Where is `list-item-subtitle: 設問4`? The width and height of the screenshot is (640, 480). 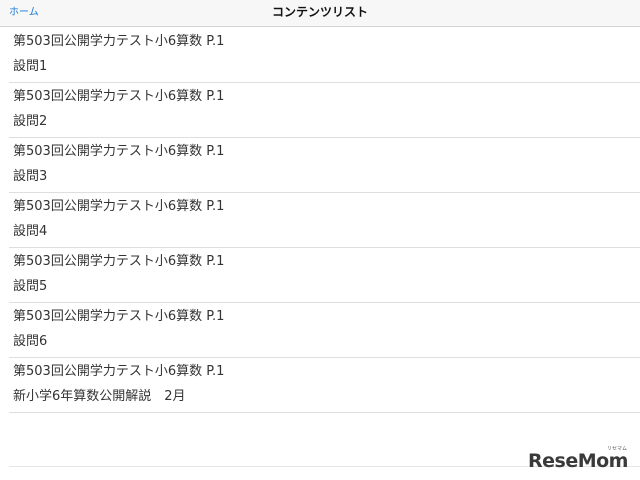 list-item-subtitle: 設問4 is located at coordinates (30, 231).